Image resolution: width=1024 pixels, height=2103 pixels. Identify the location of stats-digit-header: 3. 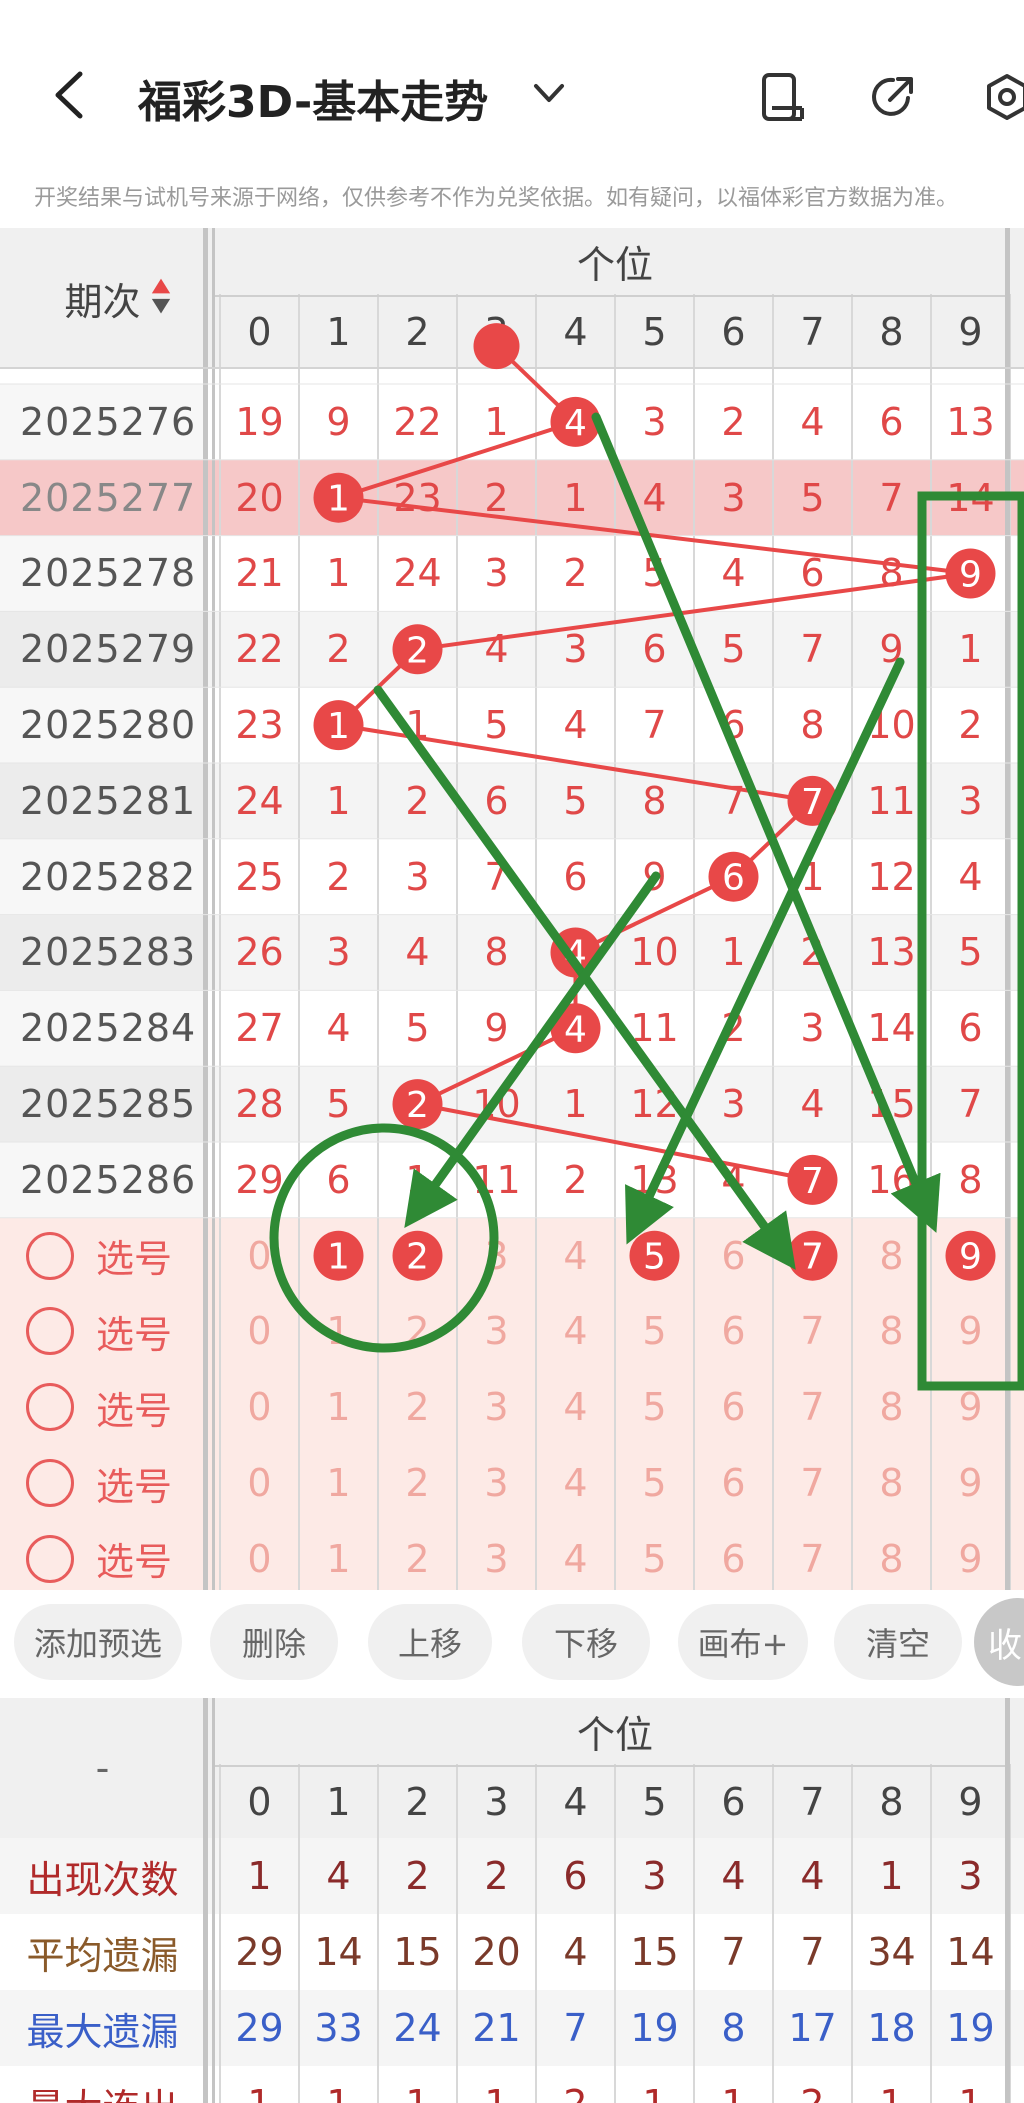
(496, 1802).